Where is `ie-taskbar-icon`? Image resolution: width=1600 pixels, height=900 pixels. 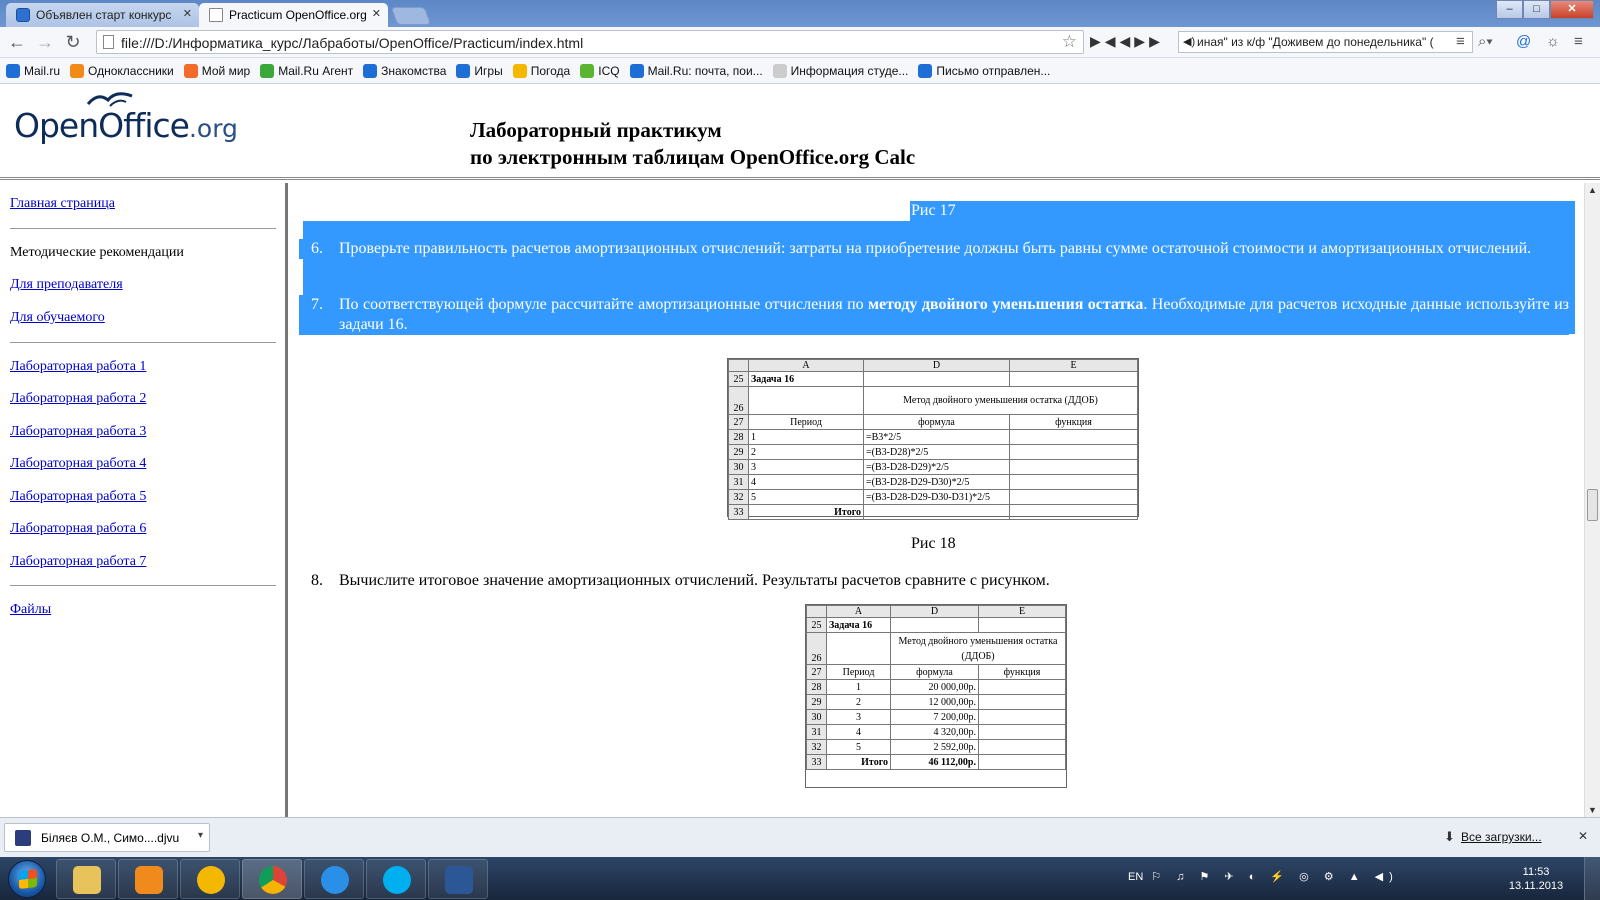 ie-taskbar-icon is located at coordinates (334, 879).